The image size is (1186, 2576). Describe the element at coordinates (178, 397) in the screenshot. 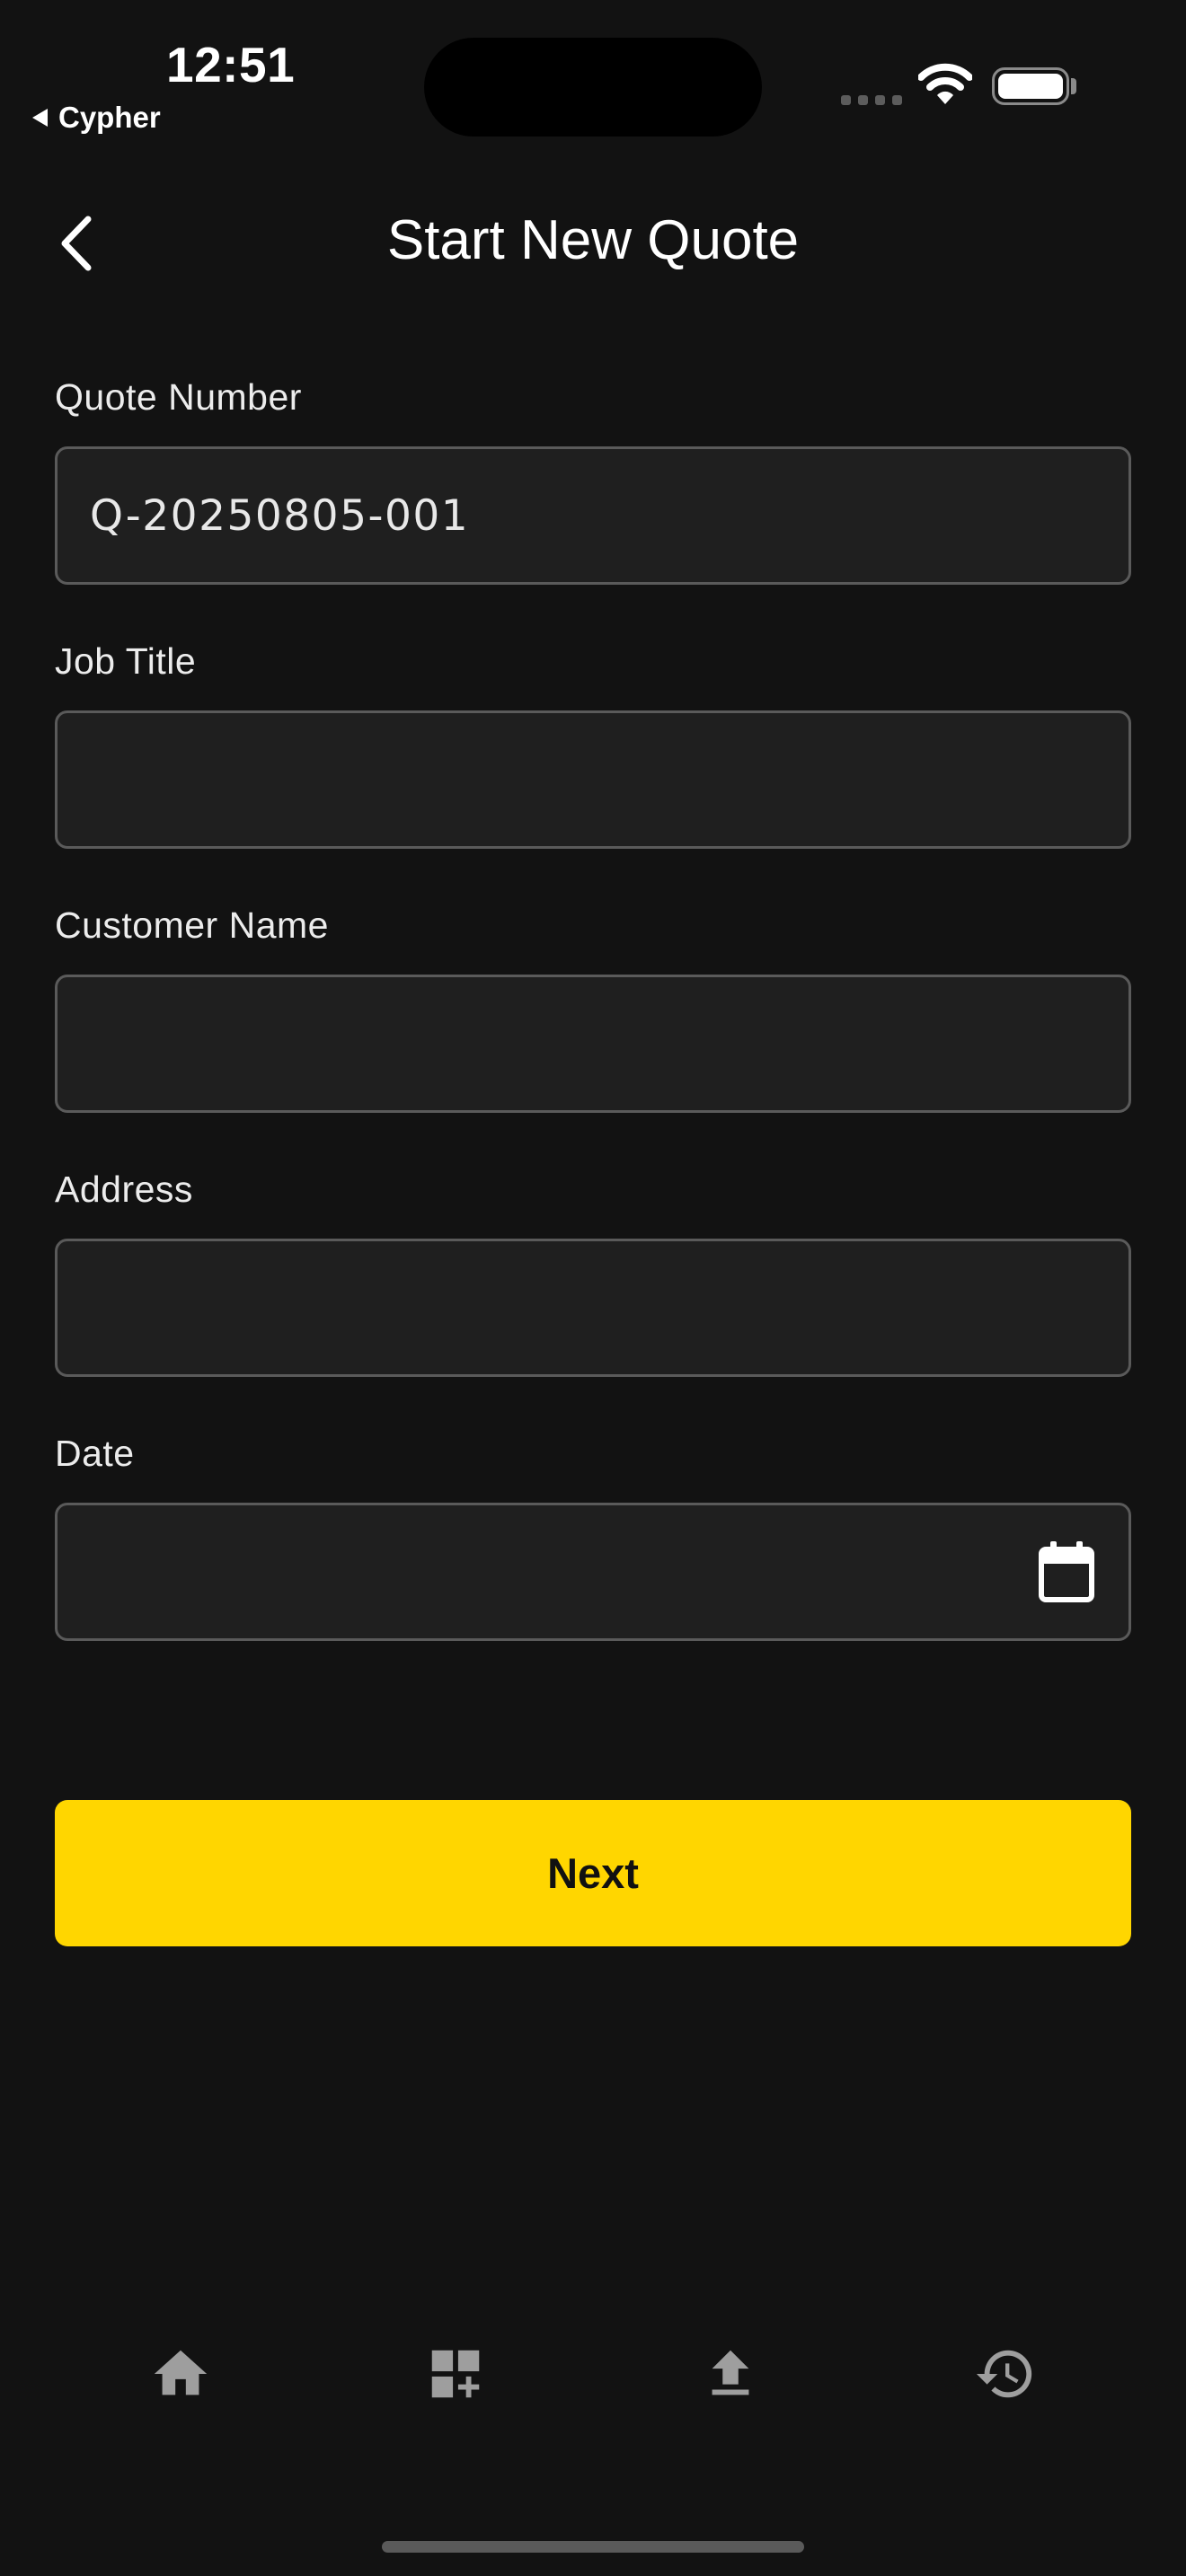

I see `quote-number-label: Quote Number` at that location.